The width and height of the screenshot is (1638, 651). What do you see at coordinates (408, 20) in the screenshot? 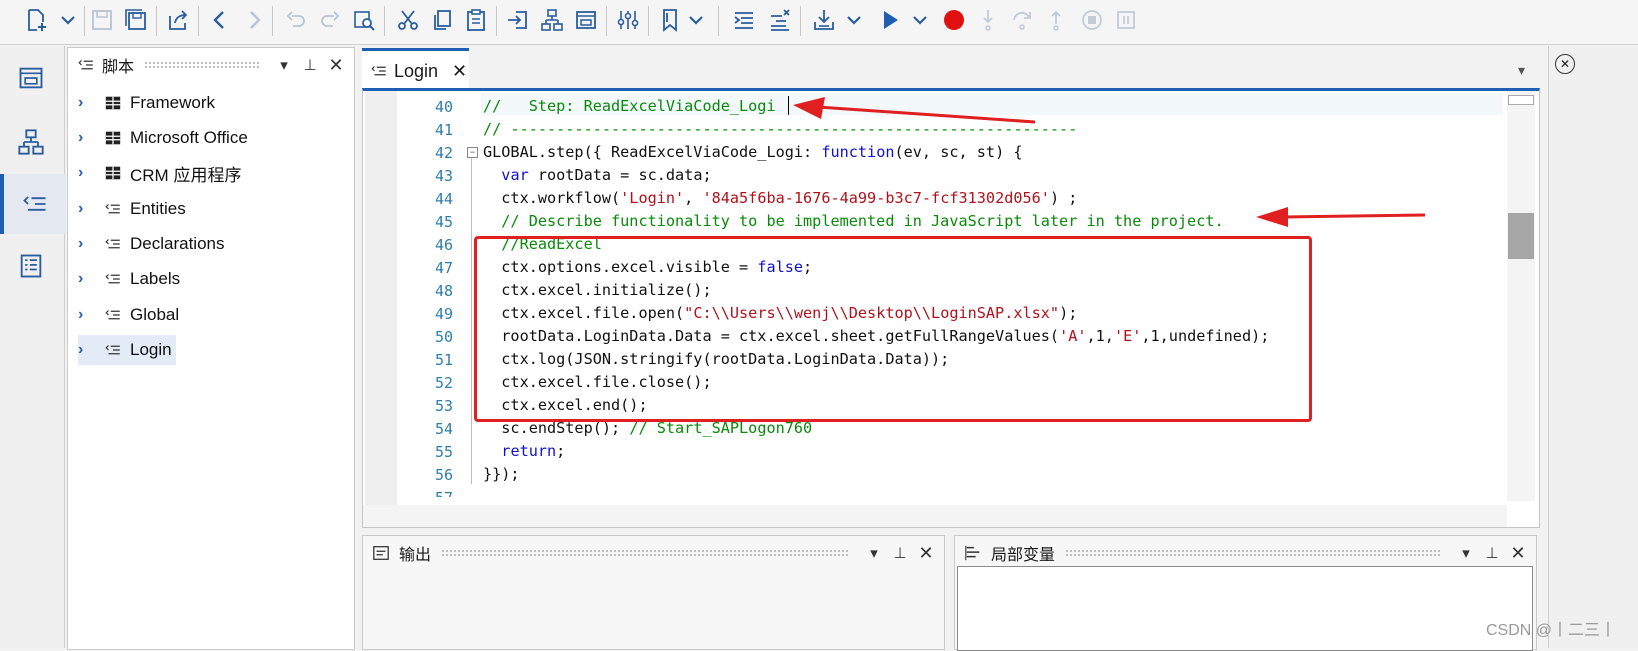
I see `cut-icon` at bounding box center [408, 20].